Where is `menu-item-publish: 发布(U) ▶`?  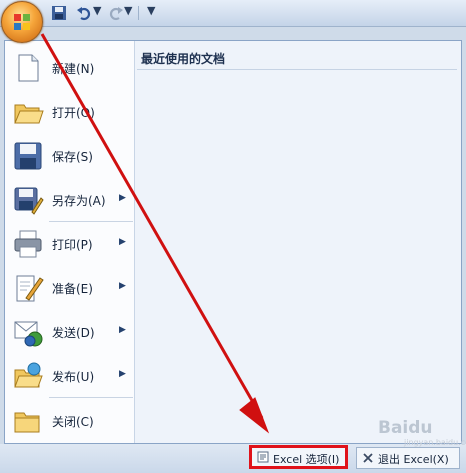 menu-item-publish: 发布(U) ▶ is located at coordinates (69, 376).